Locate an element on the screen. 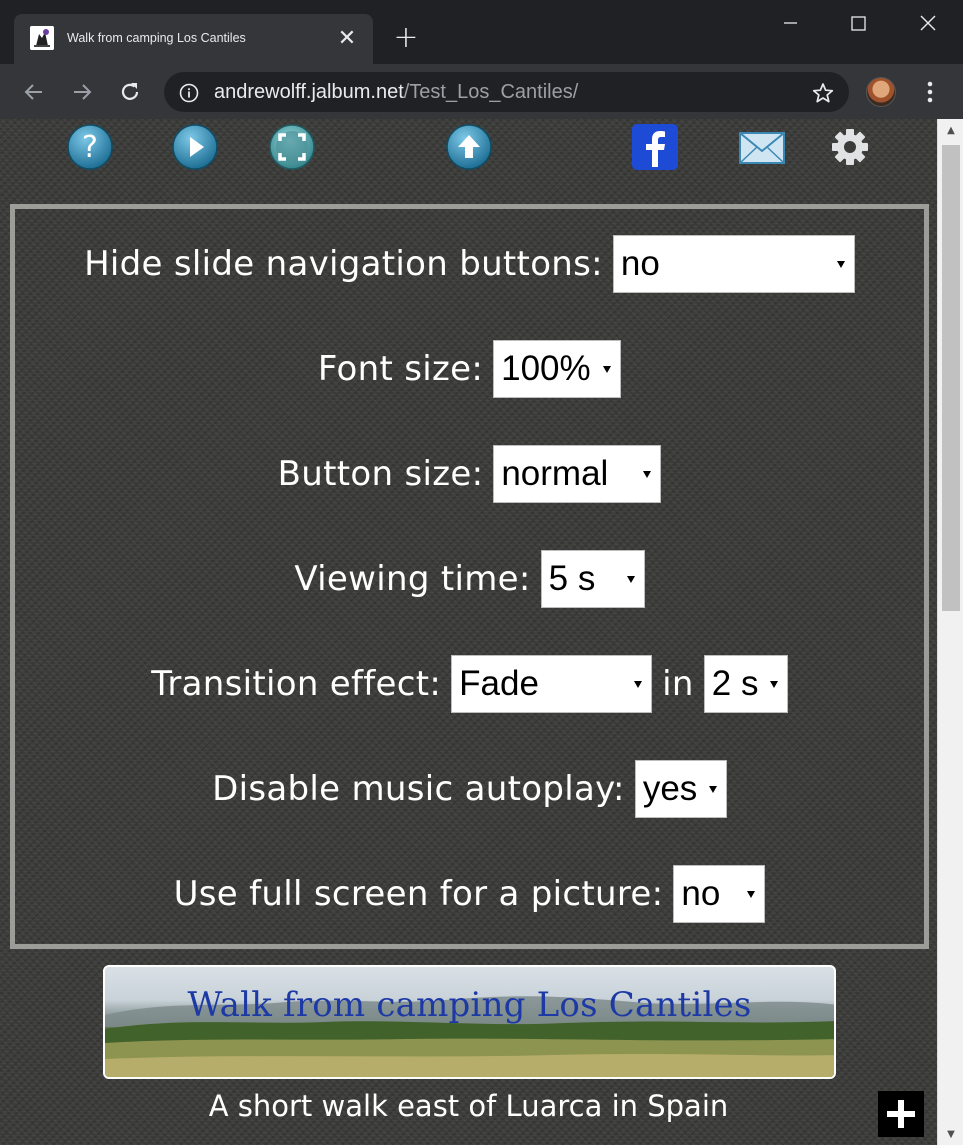  profile-avatar is located at coordinates (881, 92).